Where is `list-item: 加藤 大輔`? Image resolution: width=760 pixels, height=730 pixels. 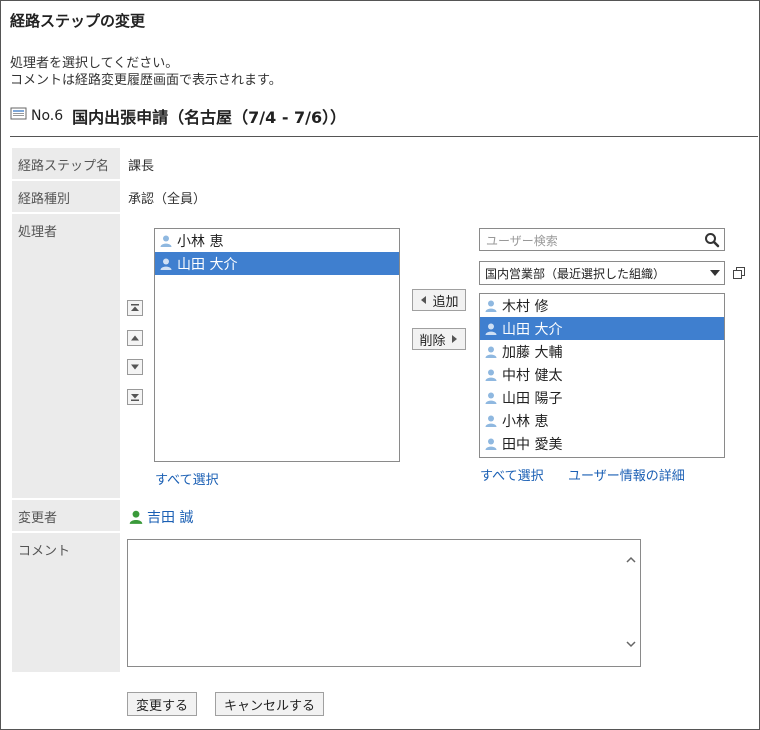
list-item: 加藤 大輔 is located at coordinates (602, 351).